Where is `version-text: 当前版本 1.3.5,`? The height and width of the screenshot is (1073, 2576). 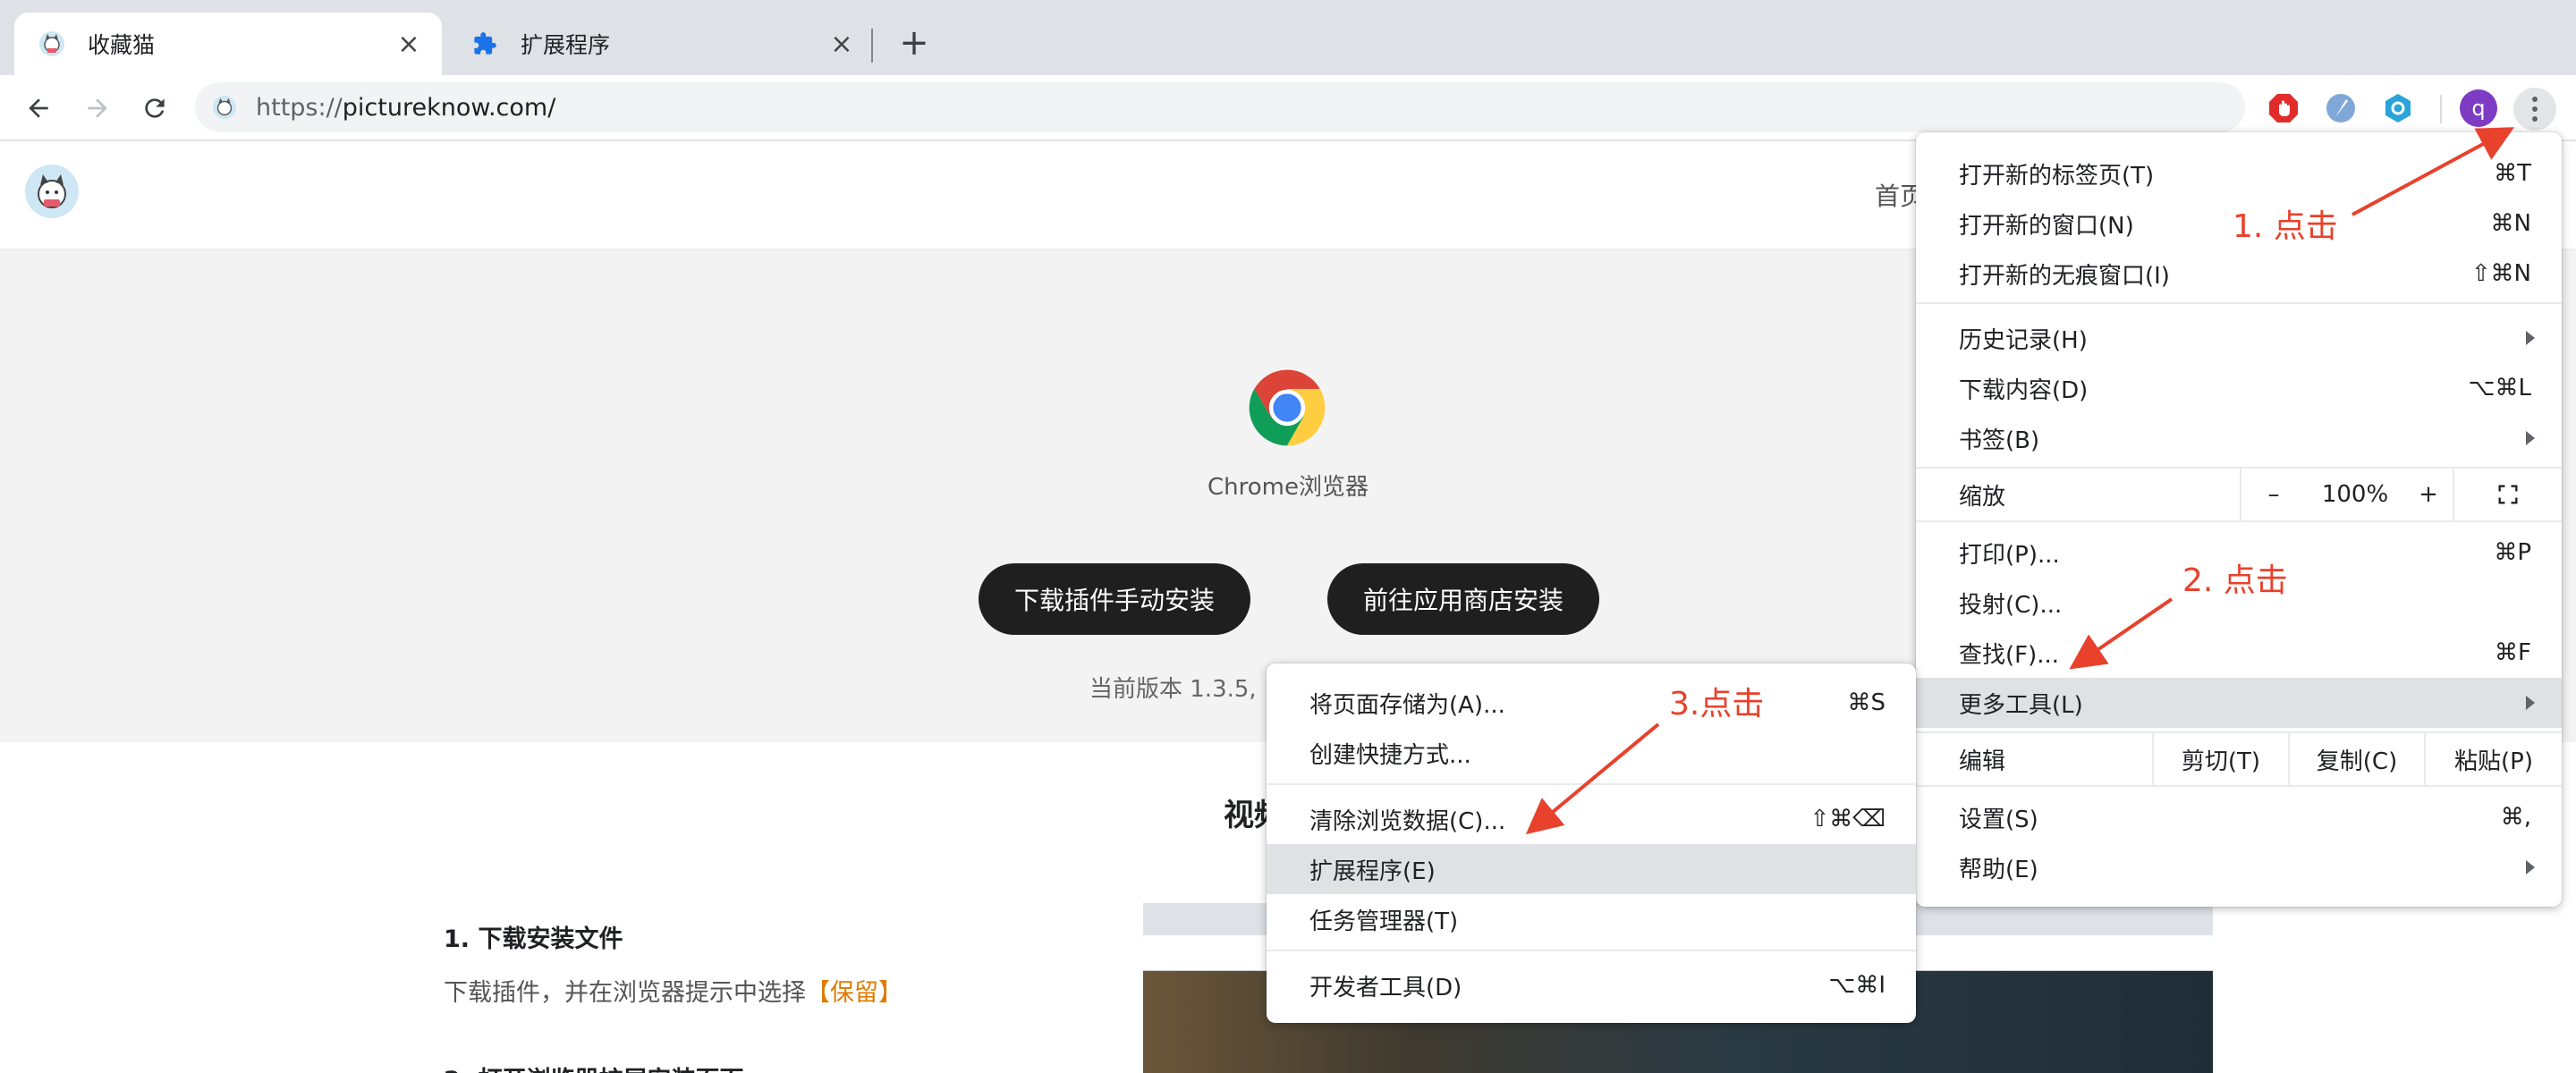
version-text: 当前版本 1.3.5, is located at coordinates (1173, 689).